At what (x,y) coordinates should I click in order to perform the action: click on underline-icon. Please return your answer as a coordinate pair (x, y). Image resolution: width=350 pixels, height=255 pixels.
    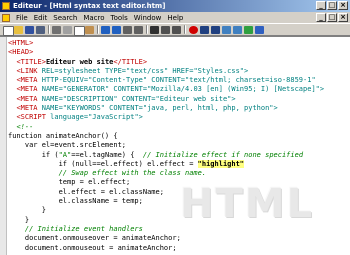
    Looking at the image, I should click on (176, 30).